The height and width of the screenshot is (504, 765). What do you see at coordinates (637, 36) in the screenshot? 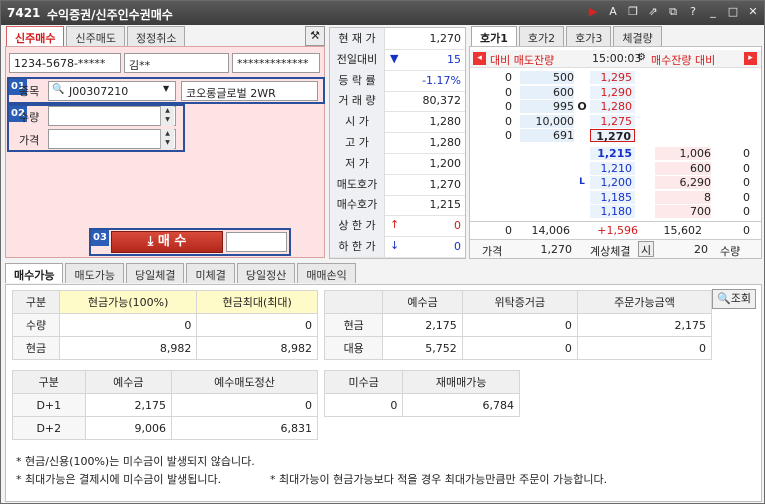
I see `tab-volume: 체결량` at bounding box center [637, 36].